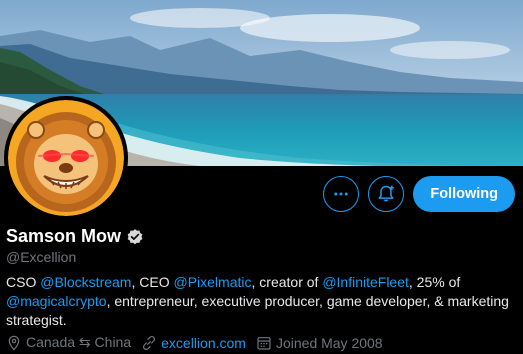  Describe the element at coordinates (79, 342) in the screenshot. I see `location-text: Canada ⇆ China` at that location.